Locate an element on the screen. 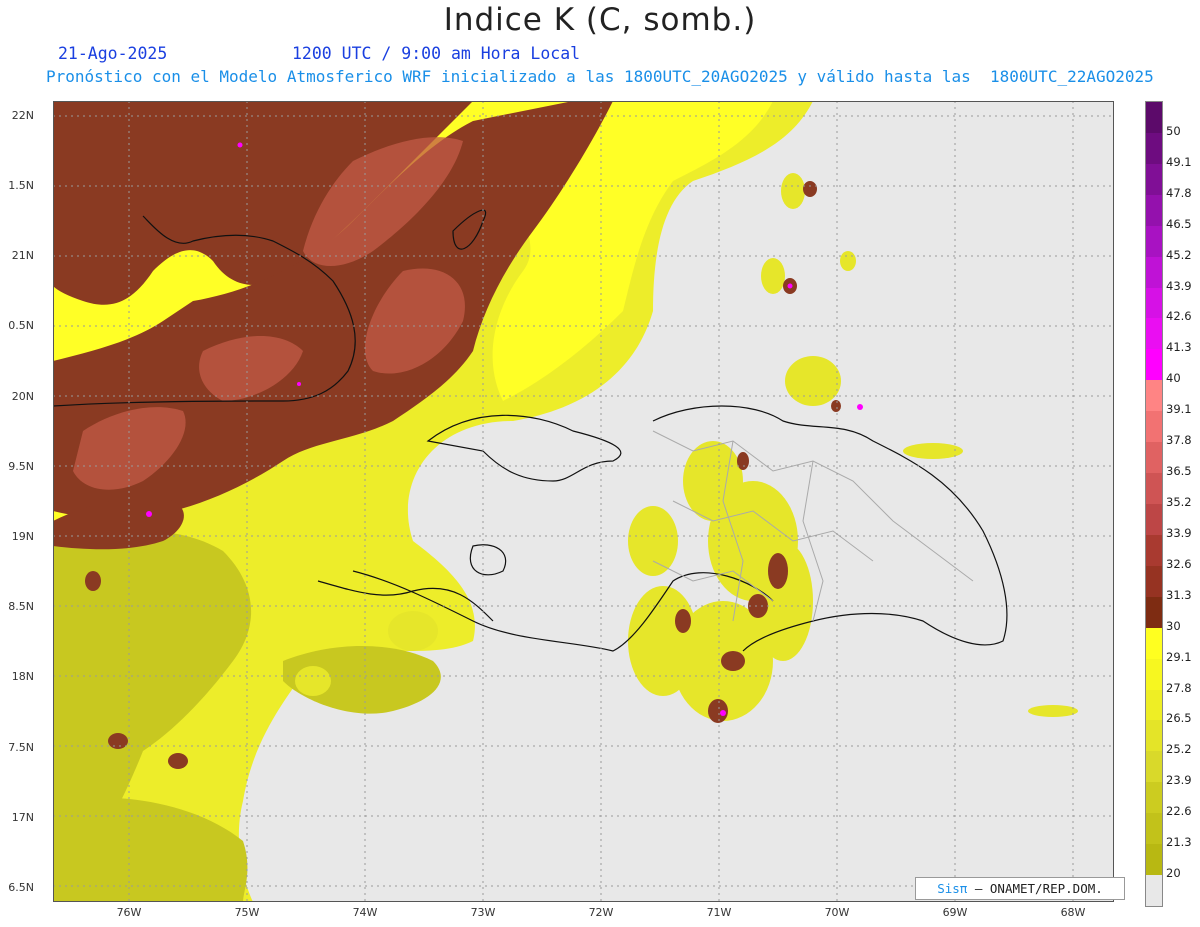 The image size is (1200, 927). lat-label: 22N is located at coordinates (22, 115).